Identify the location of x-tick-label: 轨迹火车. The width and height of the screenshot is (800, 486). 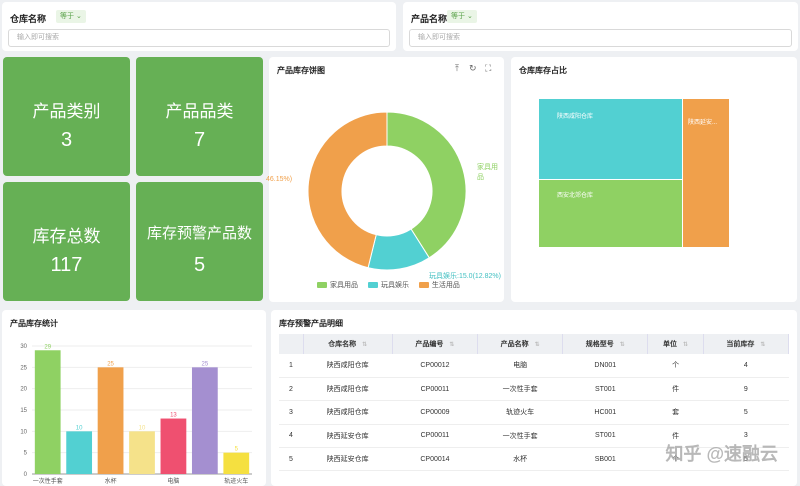
(236, 481).